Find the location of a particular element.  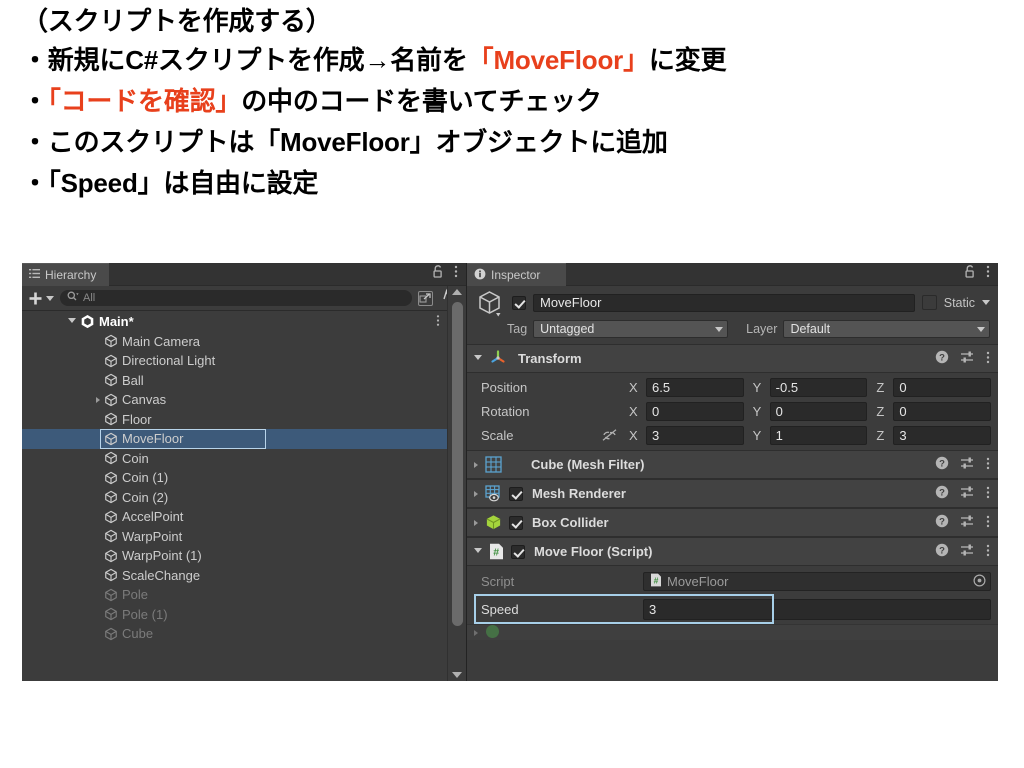

hierarchy-item-label: Coin (2) is located at coordinates (145, 497).